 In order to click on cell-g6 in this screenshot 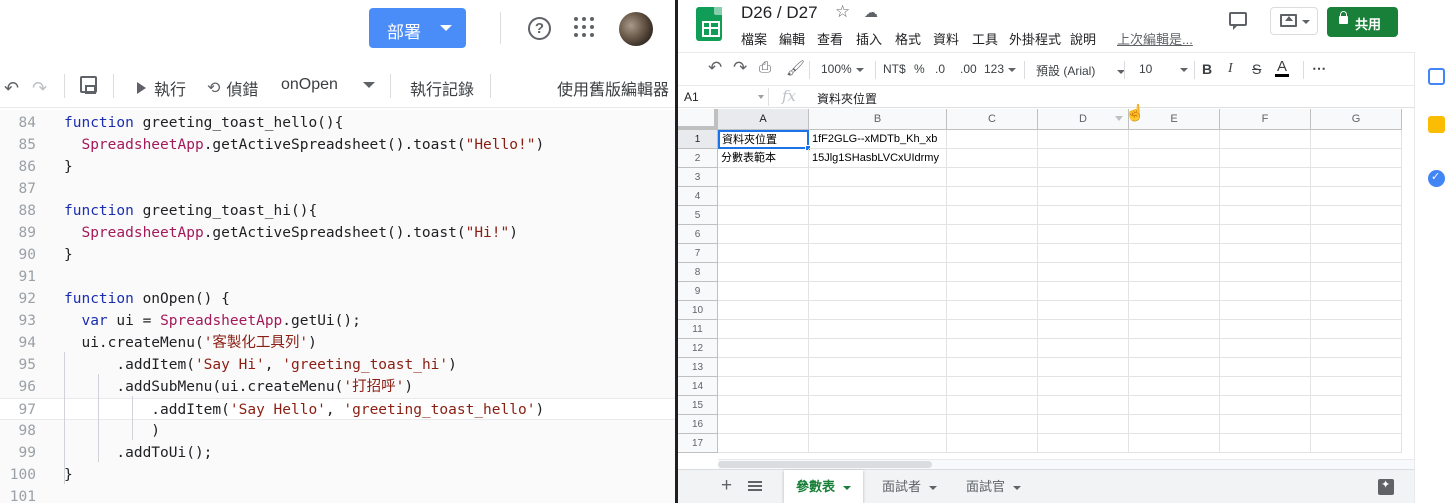, I will do `click(1356, 234)`.